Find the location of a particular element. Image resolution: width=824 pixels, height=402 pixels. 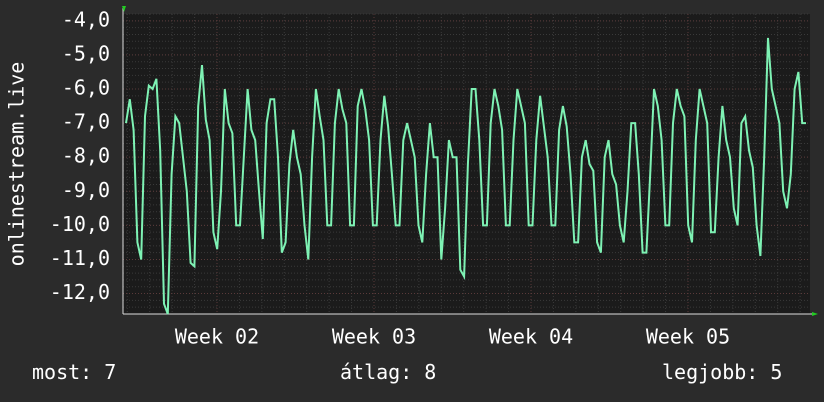

y-tick-label: -9,0 is located at coordinates (86, 190).